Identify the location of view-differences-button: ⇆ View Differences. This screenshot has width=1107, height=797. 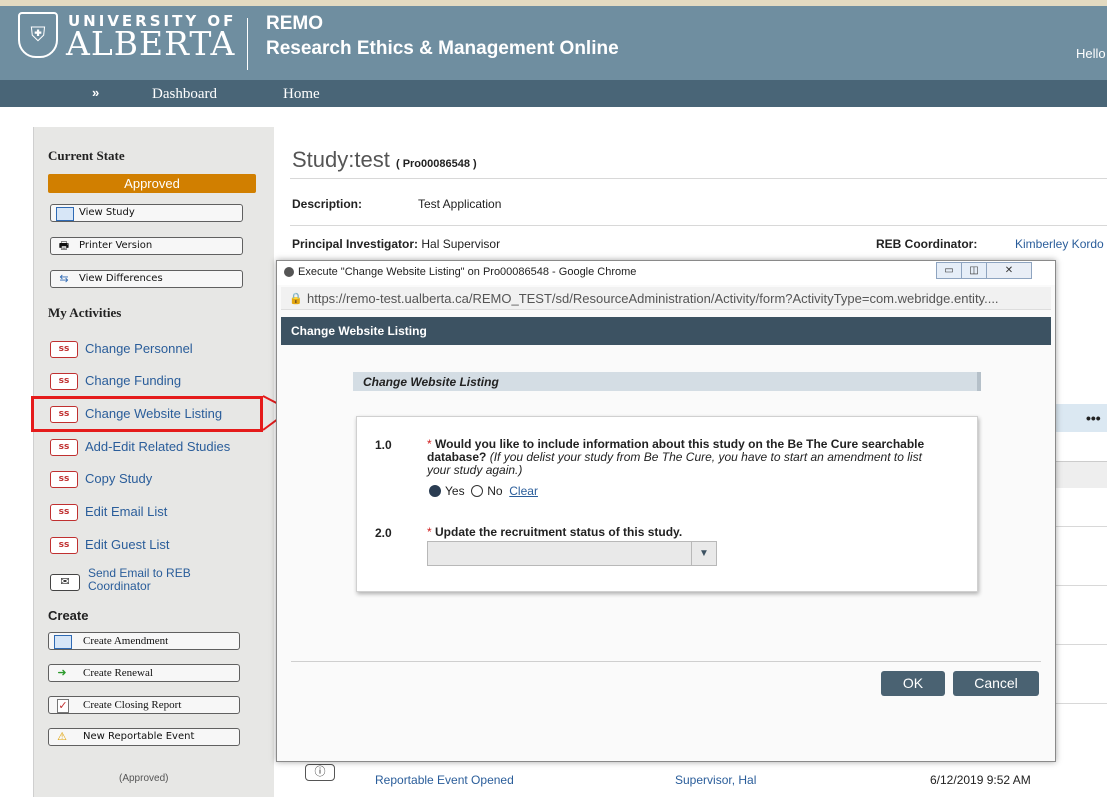
(146, 279).